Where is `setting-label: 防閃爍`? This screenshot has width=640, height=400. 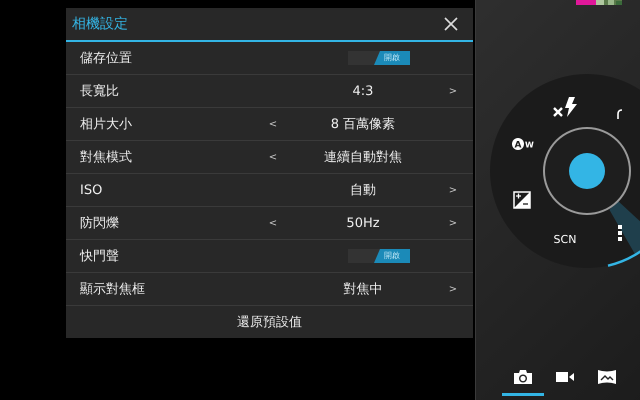
setting-label: 防閃爍 is located at coordinates (100, 223).